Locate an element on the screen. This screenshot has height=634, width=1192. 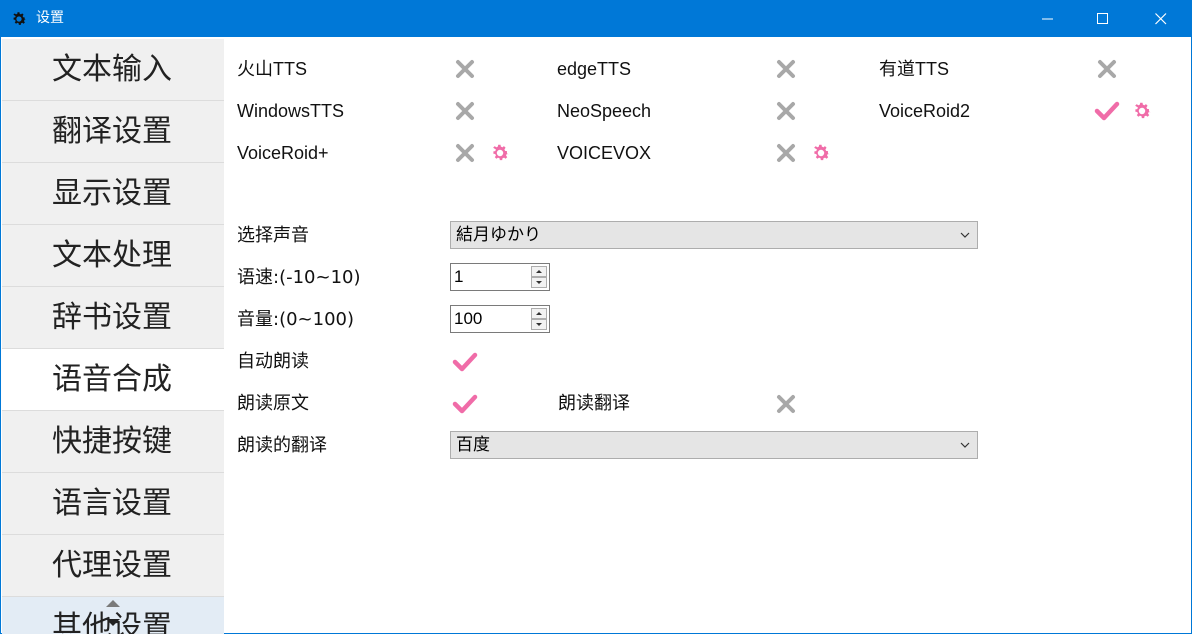
engine-label-edge-tts: edgeTTS is located at coordinates (594, 69).